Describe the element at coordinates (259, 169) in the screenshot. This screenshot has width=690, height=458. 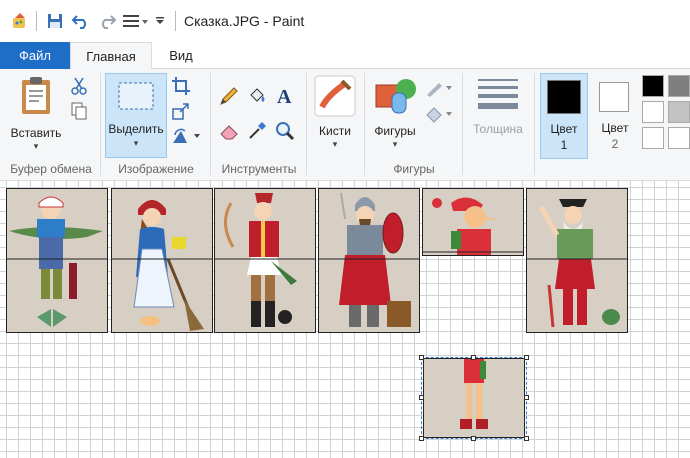
I see `tools-group-label: Инструменты` at that location.